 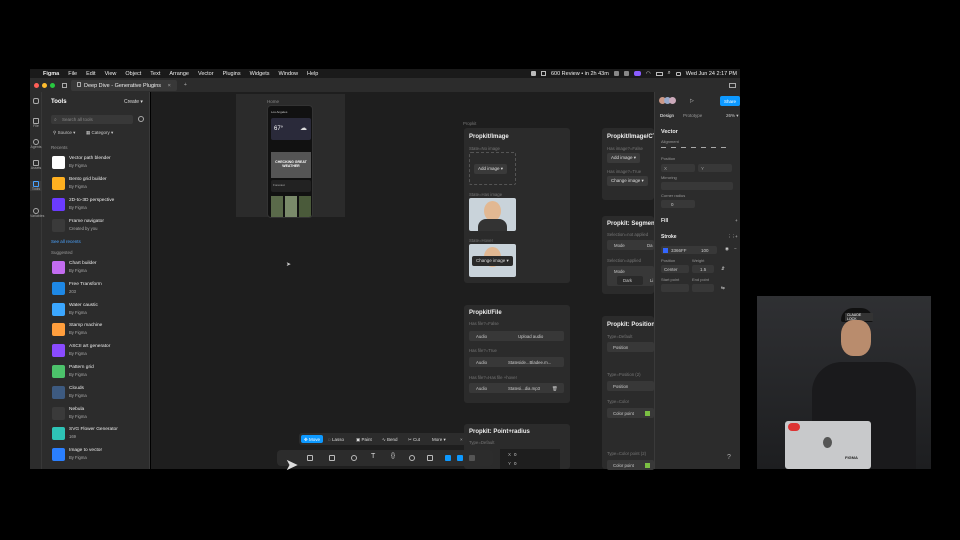 What do you see at coordinates (99, 133) in the screenshot?
I see `category-filter: ▦ Category ▾` at bounding box center [99, 133].